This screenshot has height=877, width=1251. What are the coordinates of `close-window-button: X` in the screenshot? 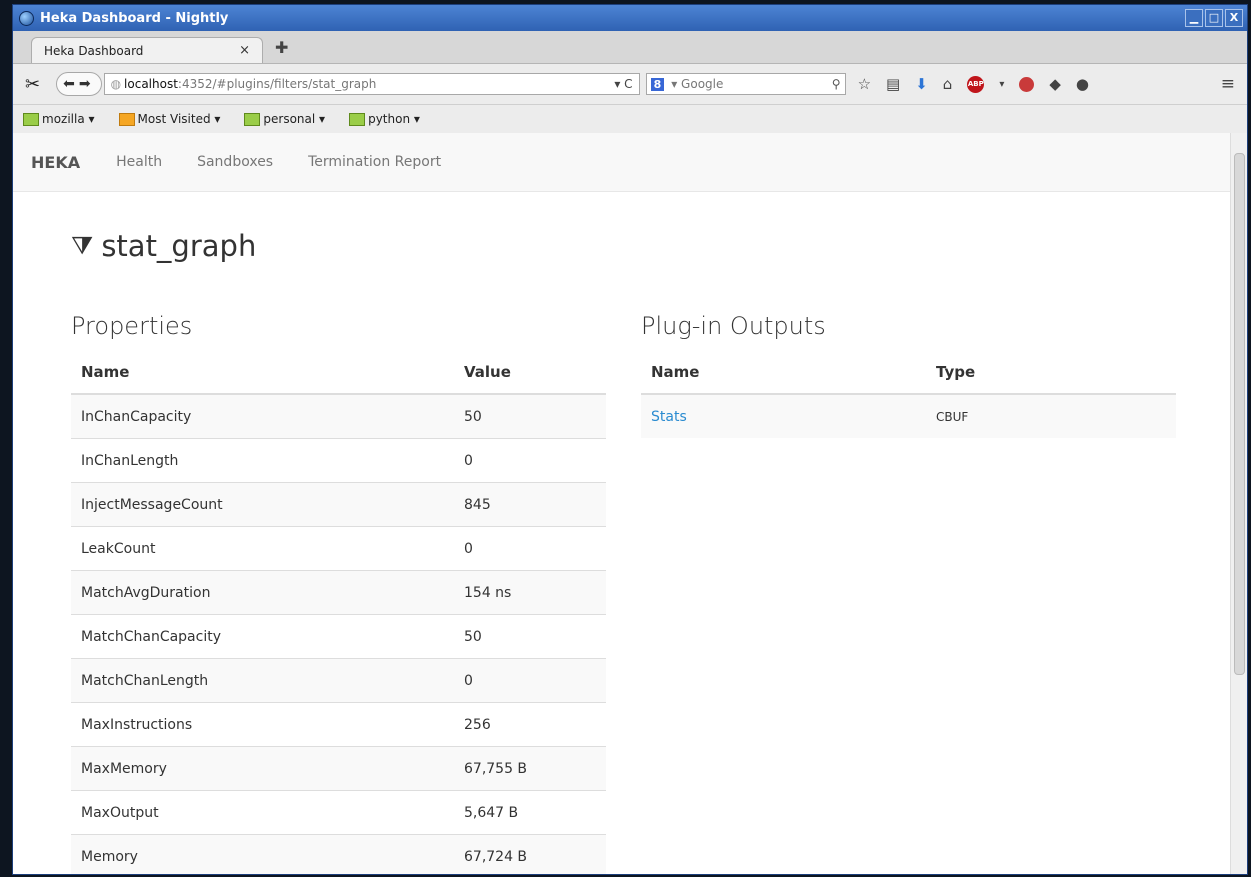 It's located at (1234, 18).